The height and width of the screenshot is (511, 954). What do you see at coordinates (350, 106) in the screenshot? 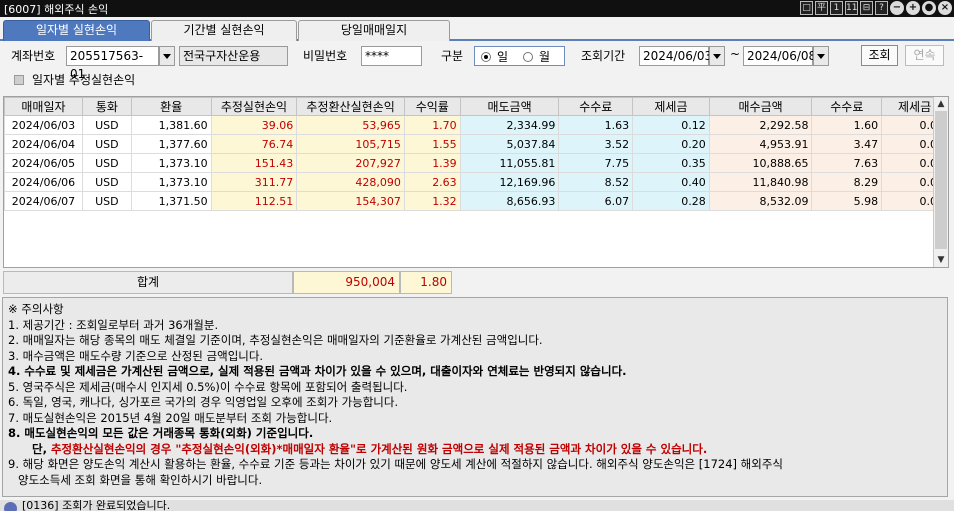
I see `col-est-krw-pl: 추정환산실현손익` at bounding box center [350, 106].